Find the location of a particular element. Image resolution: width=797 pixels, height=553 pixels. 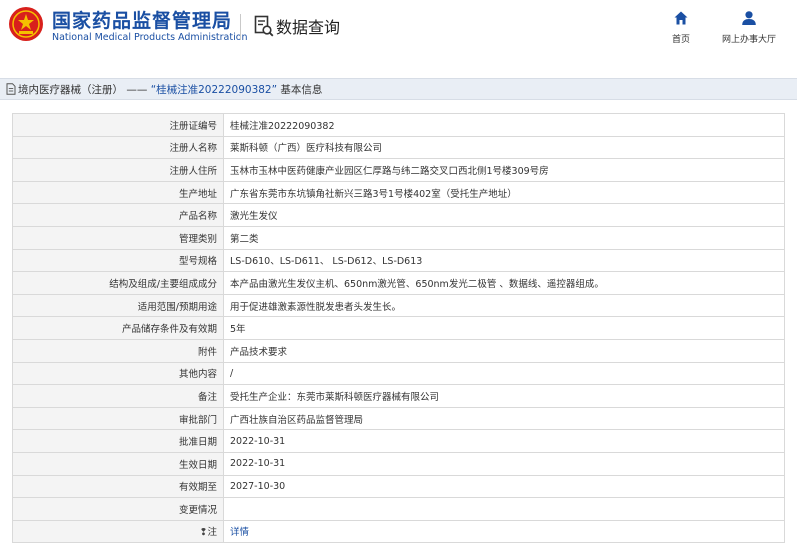

field-label: 适用范围/预期用途 is located at coordinates (118, 305).